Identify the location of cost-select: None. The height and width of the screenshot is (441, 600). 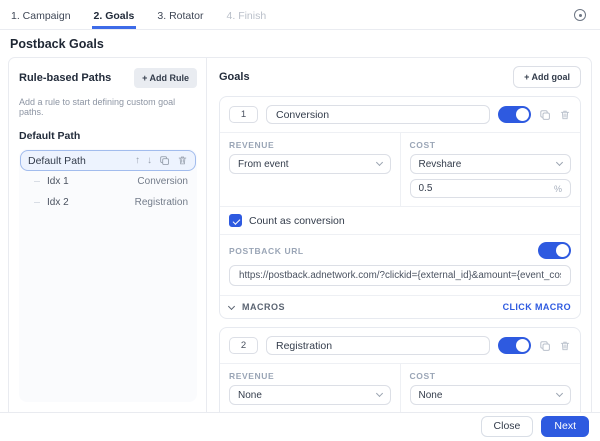
(490, 395).